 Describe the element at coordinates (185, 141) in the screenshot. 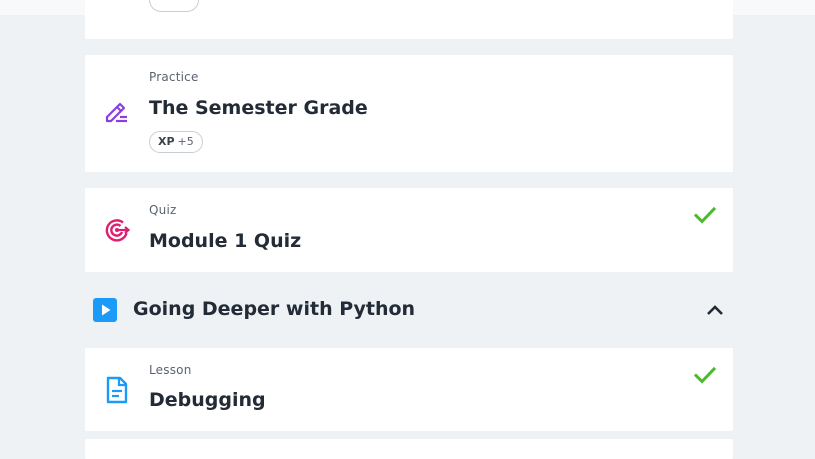

I see `xp-value: +5` at that location.